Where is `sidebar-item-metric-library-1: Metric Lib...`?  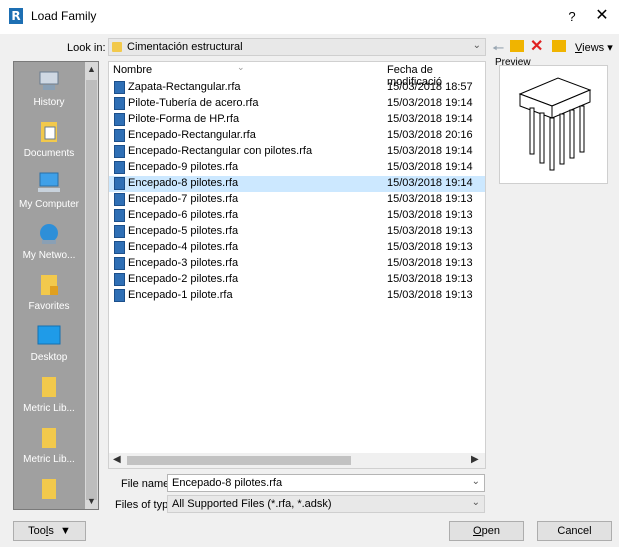
sidebar-item-metric-library-1: Metric Lib... is located at coordinates (49, 394).